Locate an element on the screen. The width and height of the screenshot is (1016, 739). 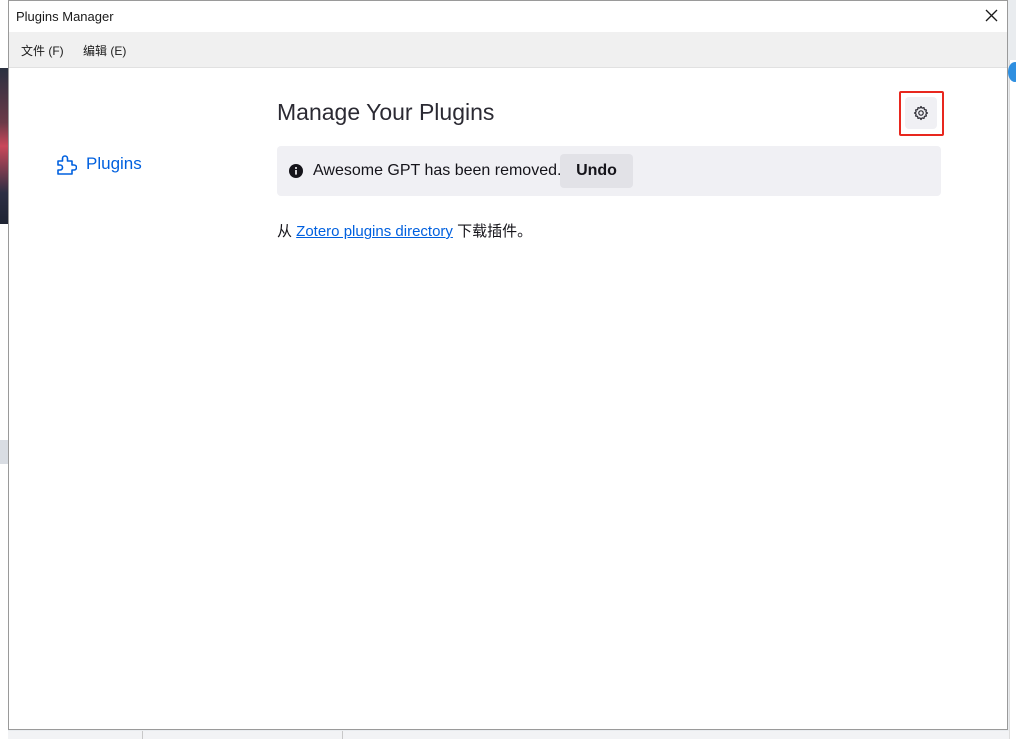
sidebar-item-label: Plugins is located at coordinates (114, 163).